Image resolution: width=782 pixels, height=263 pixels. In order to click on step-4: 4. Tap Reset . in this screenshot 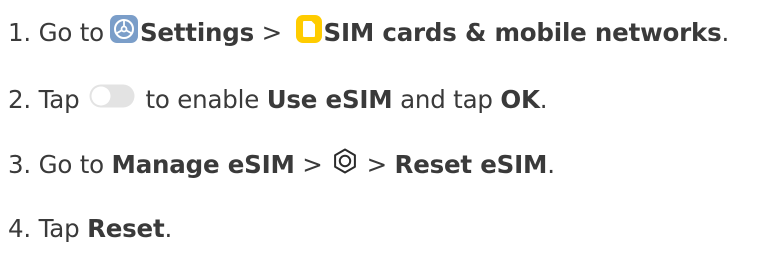, I will do `click(90, 228)`.